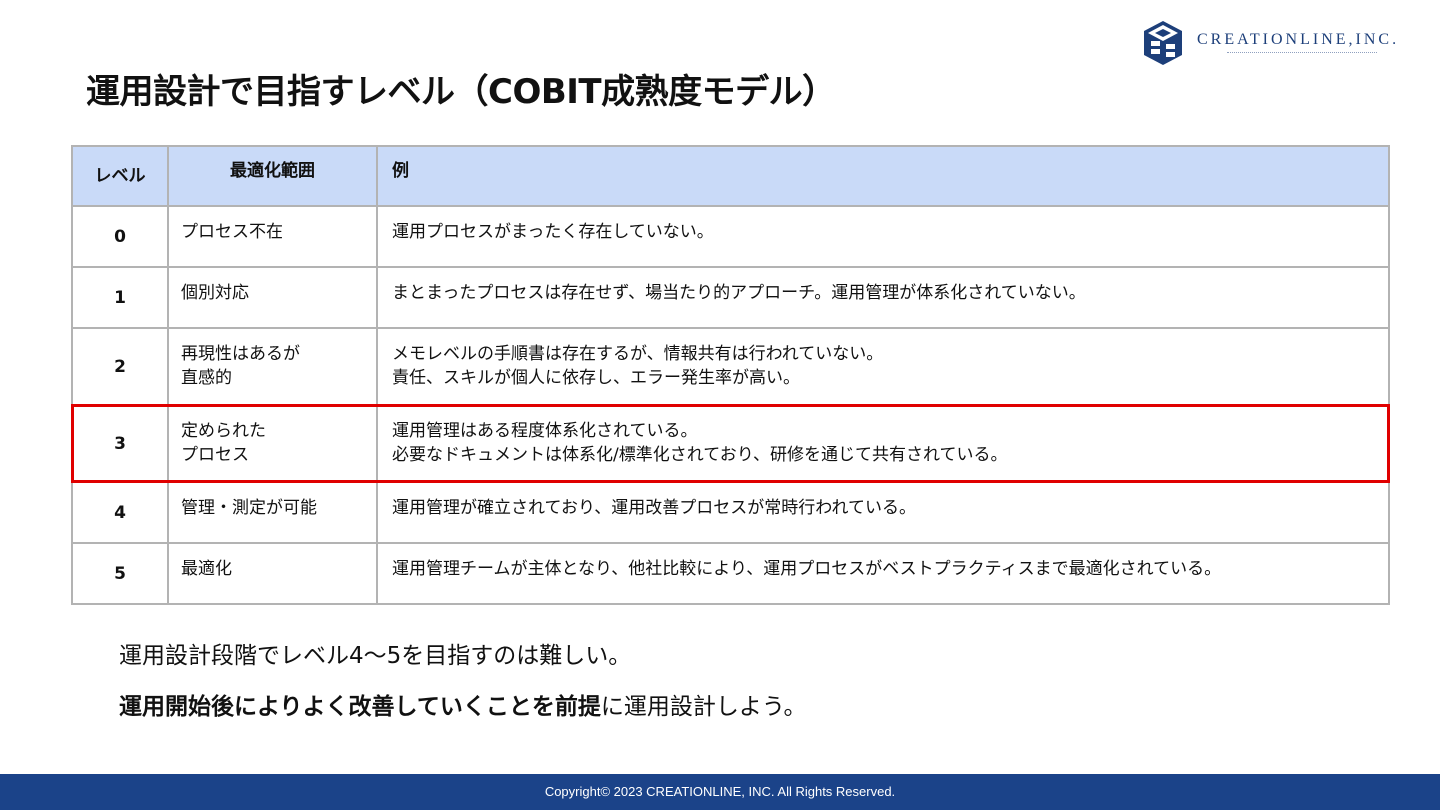 The width and height of the screenshot is (1440, 810). What do you see at coordinates (883, 176) in the screenshot?
I see `header-example: 例` at bounding box center [883, 176].